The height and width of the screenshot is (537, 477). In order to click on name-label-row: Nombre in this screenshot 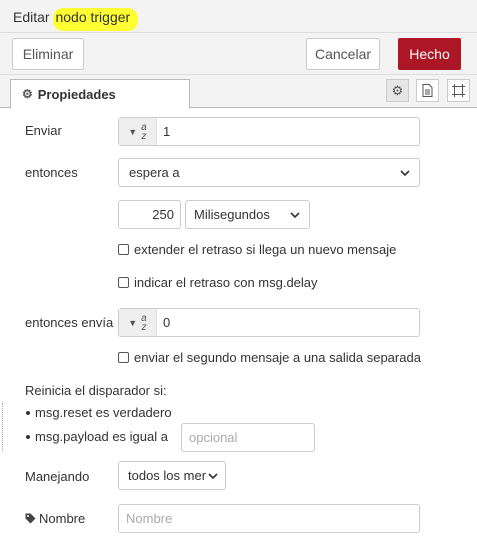, I will do `click(55, 518)`.